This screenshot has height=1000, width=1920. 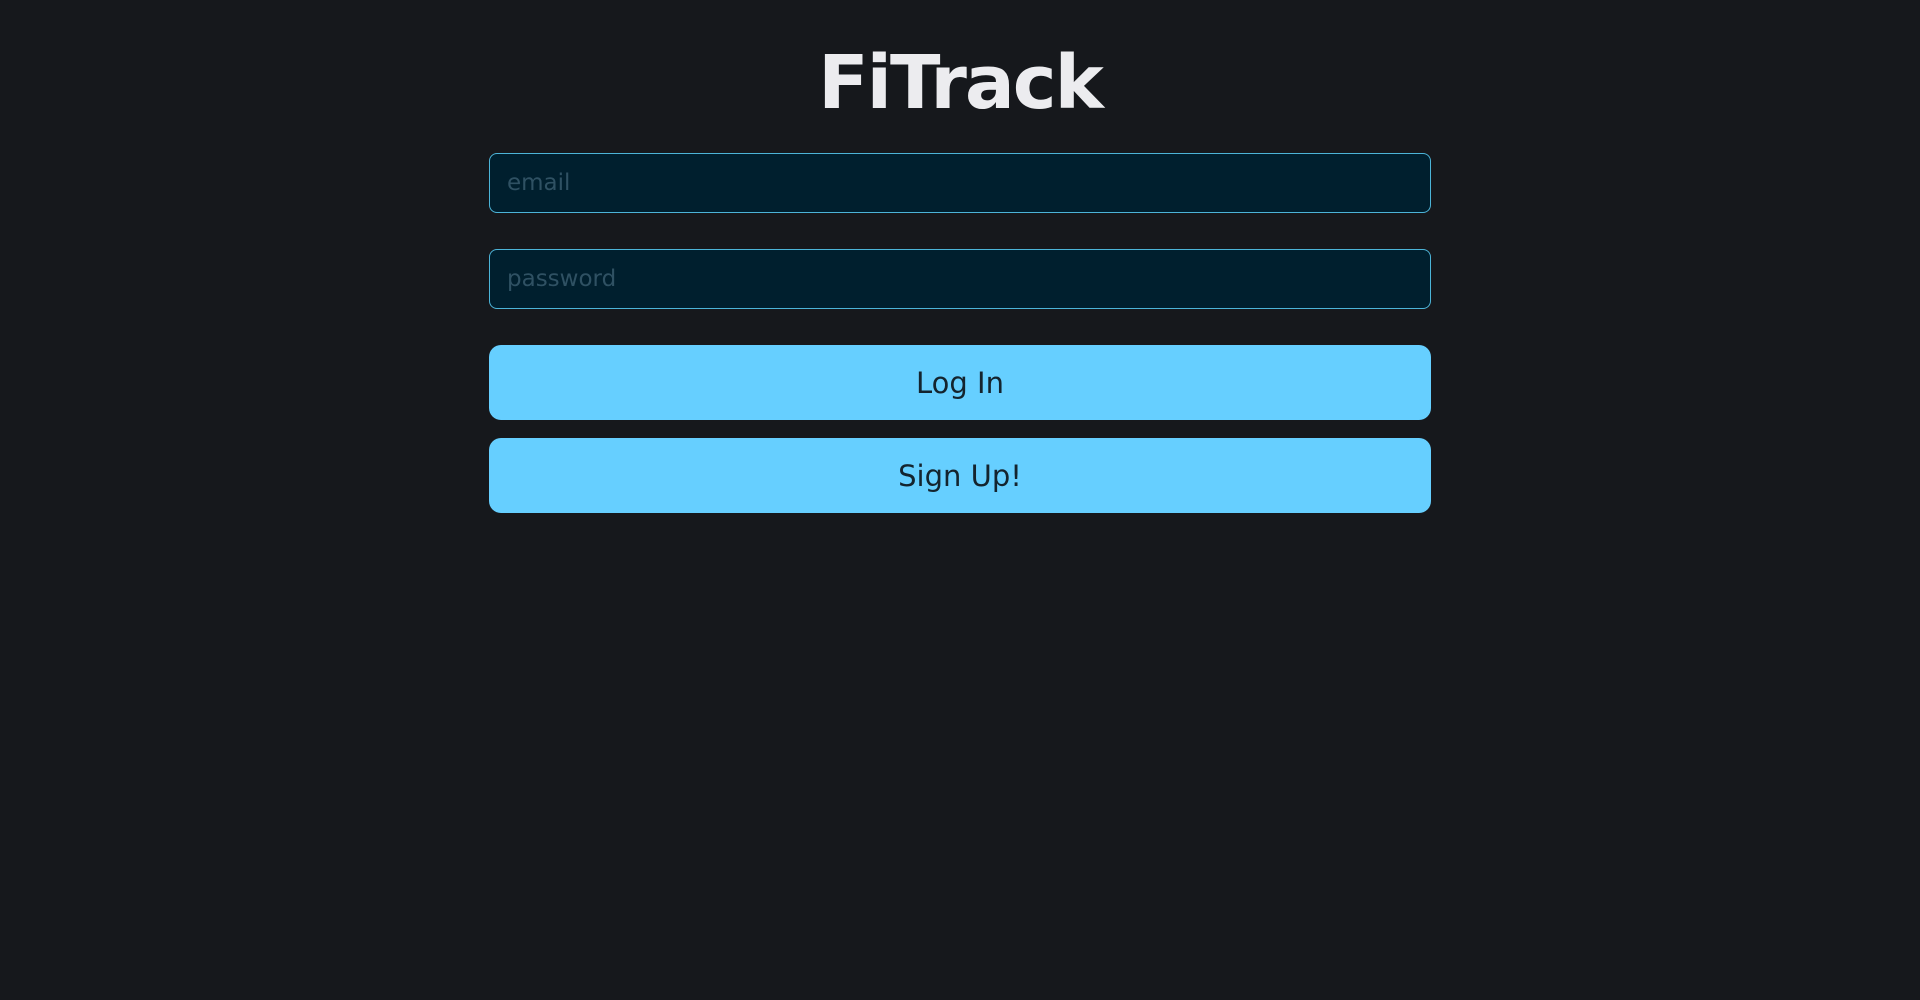 I want to click on app-title: FiTrack, so click(x=961, y=83).